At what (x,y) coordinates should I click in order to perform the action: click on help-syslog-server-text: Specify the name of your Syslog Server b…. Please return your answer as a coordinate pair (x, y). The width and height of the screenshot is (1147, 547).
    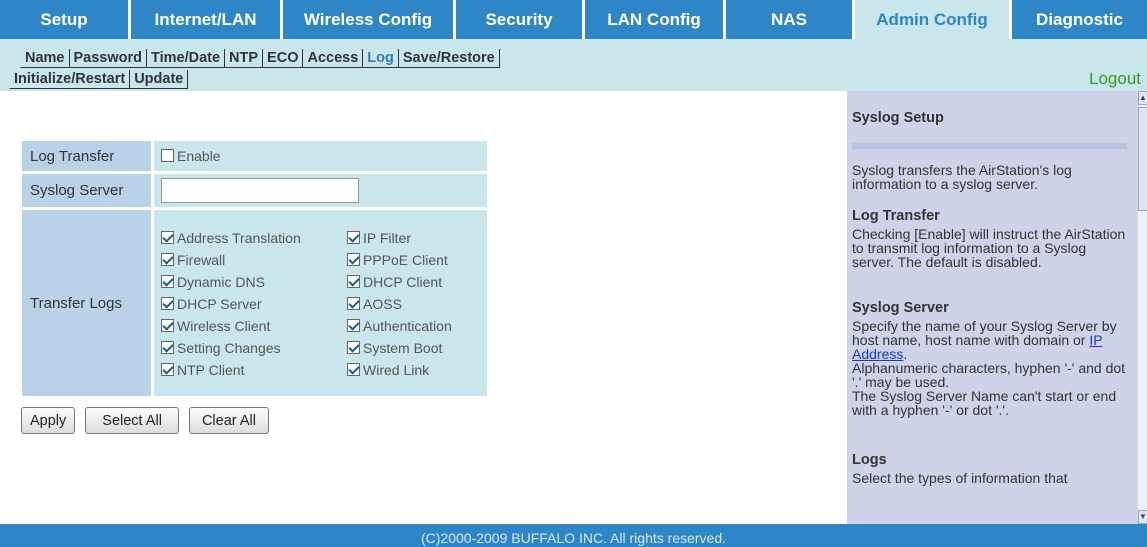
    Looking at the image, I should click on (989, 368).